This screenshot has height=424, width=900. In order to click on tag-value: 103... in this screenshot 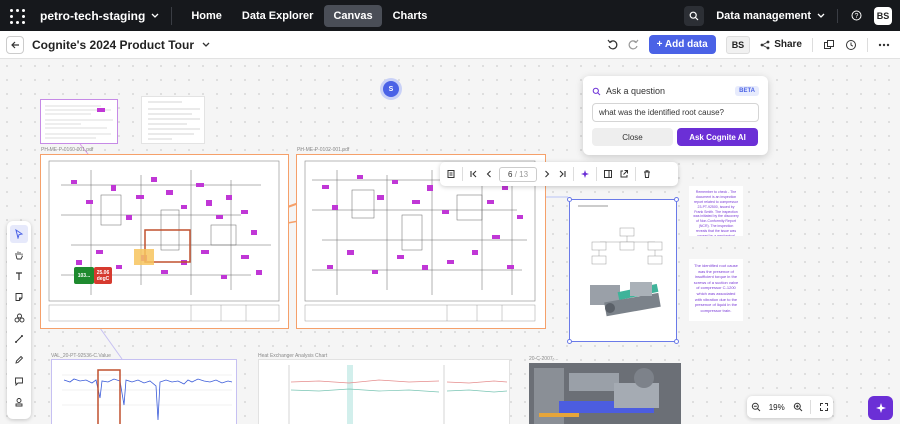, I will do `click(84, 275)`.